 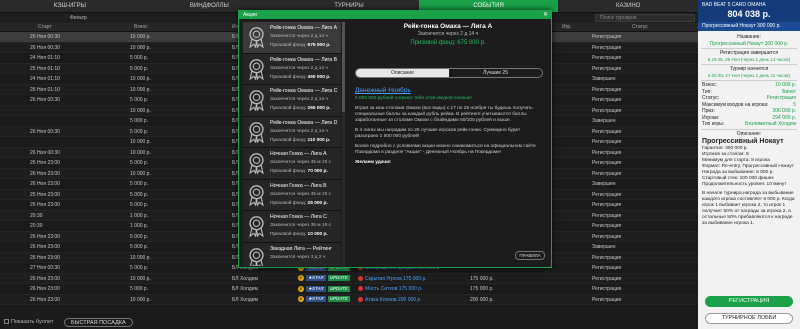 I want to click on register-button: РЕГИСТРАЦИЯ, so click(x=749, y=301).